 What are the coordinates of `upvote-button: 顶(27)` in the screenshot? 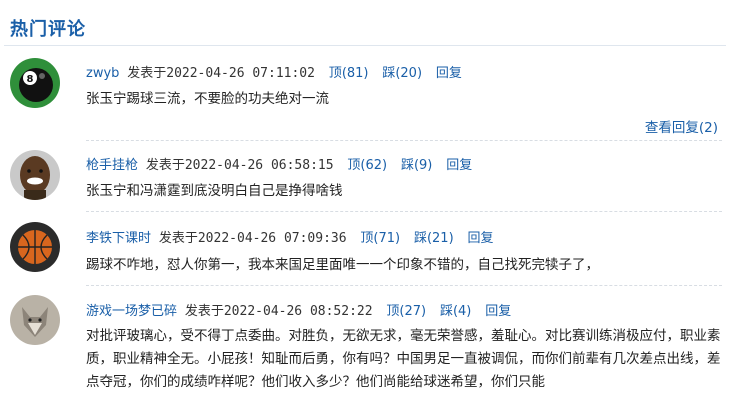 It's located at (406, 311).